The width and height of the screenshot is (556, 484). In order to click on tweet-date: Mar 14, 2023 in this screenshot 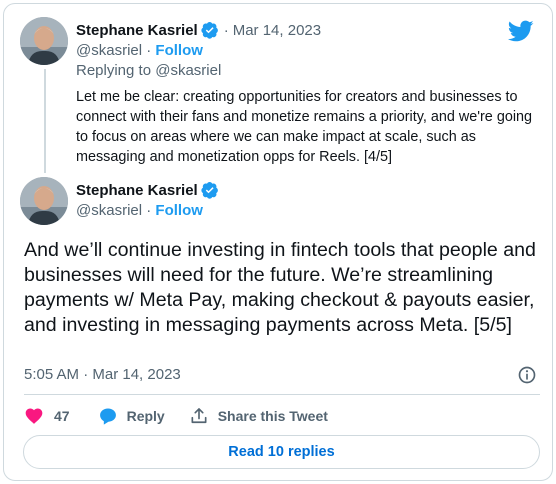, I will do `click(277, 30)`.